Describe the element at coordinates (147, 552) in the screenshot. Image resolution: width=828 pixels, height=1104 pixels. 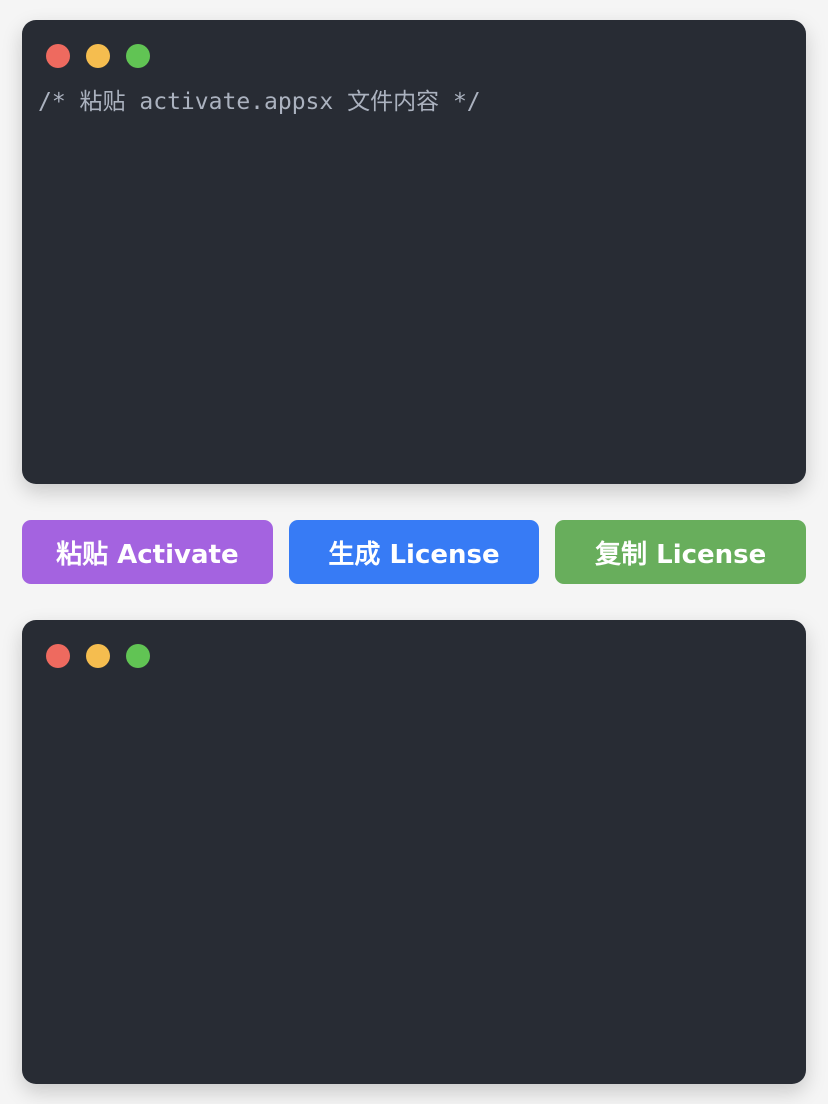
I see `paste-activate-button: 粘贴 Activate` at that location.